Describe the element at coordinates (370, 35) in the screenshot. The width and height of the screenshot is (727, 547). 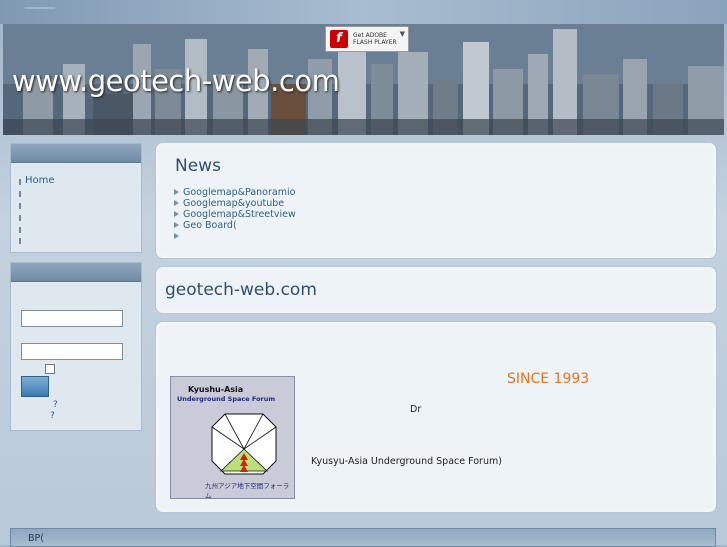
I see `flash-badge-line1: Get ADOBE` at that location.